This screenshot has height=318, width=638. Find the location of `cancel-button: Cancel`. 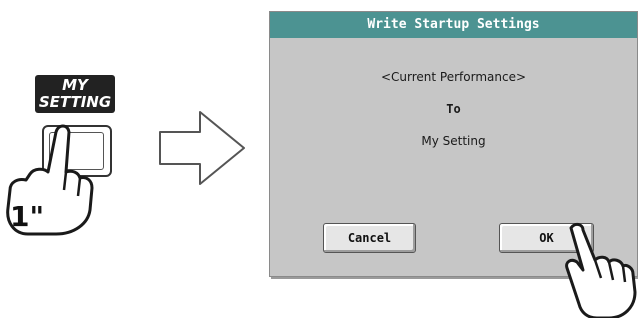

cancel-button: Cancel is located at coordinates (369, 238).